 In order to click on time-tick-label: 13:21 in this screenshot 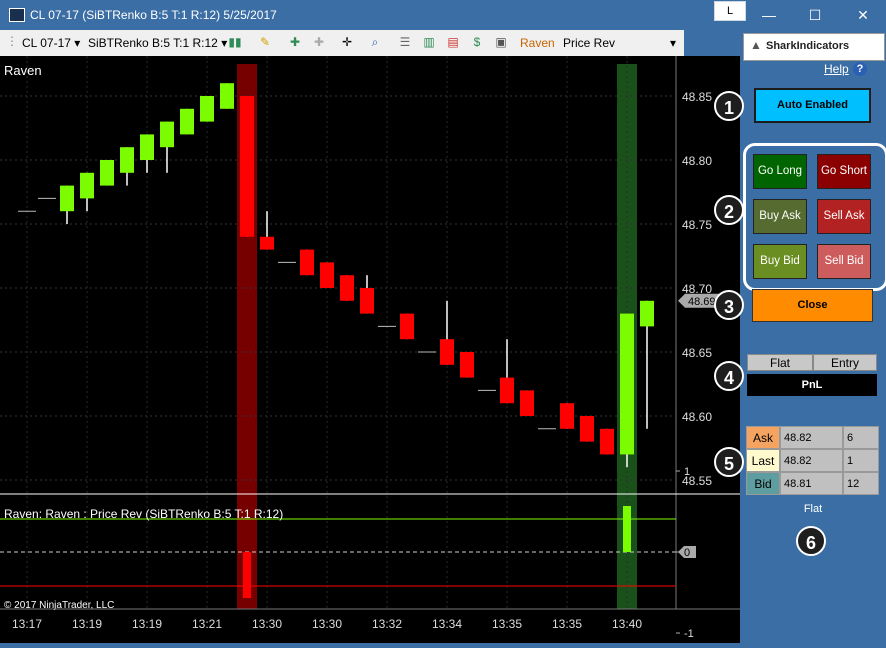, I will do `click(207, 624)`.